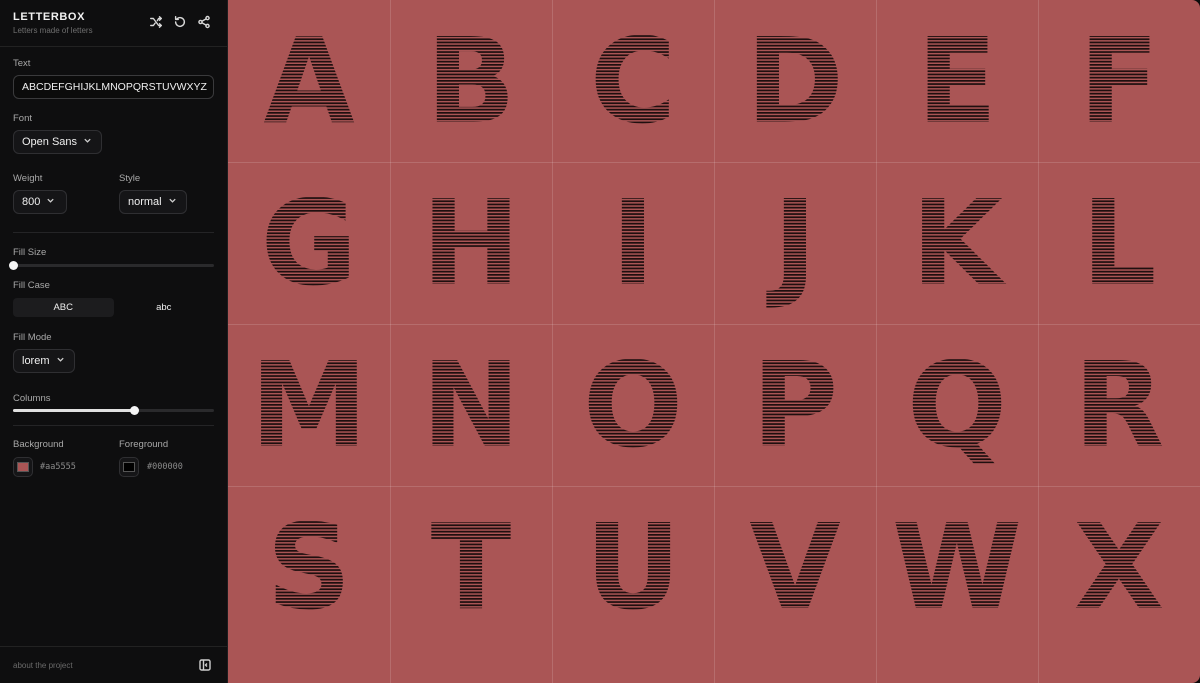 Image resolution: width=1200 pixels, height=683 pixels. Describe the element at coordinates (204, 22) in the screenshot. I see `share-icon` at that location.